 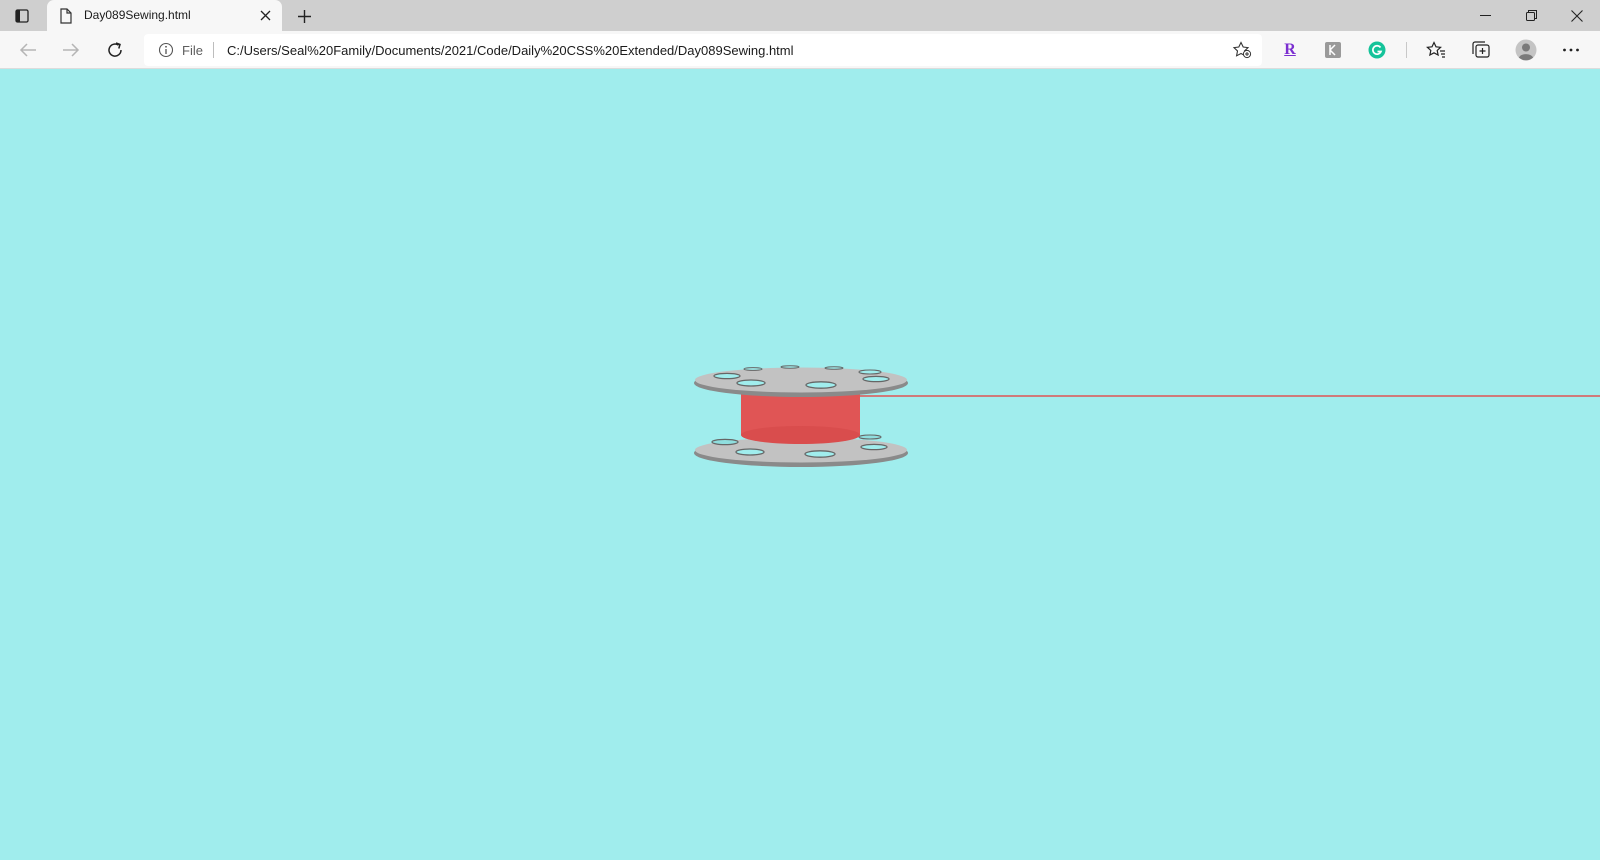 What do you see at coordinates (192, 50) in the screenshot?
I see `scheme-label: File` at bounding box center [192, 50].